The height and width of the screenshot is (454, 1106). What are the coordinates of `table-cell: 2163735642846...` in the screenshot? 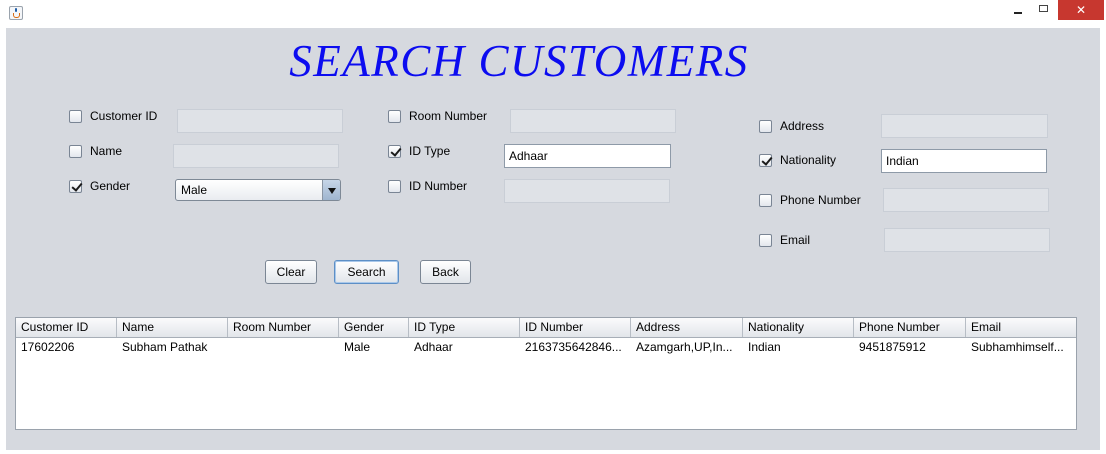 It's located at (573, 347).